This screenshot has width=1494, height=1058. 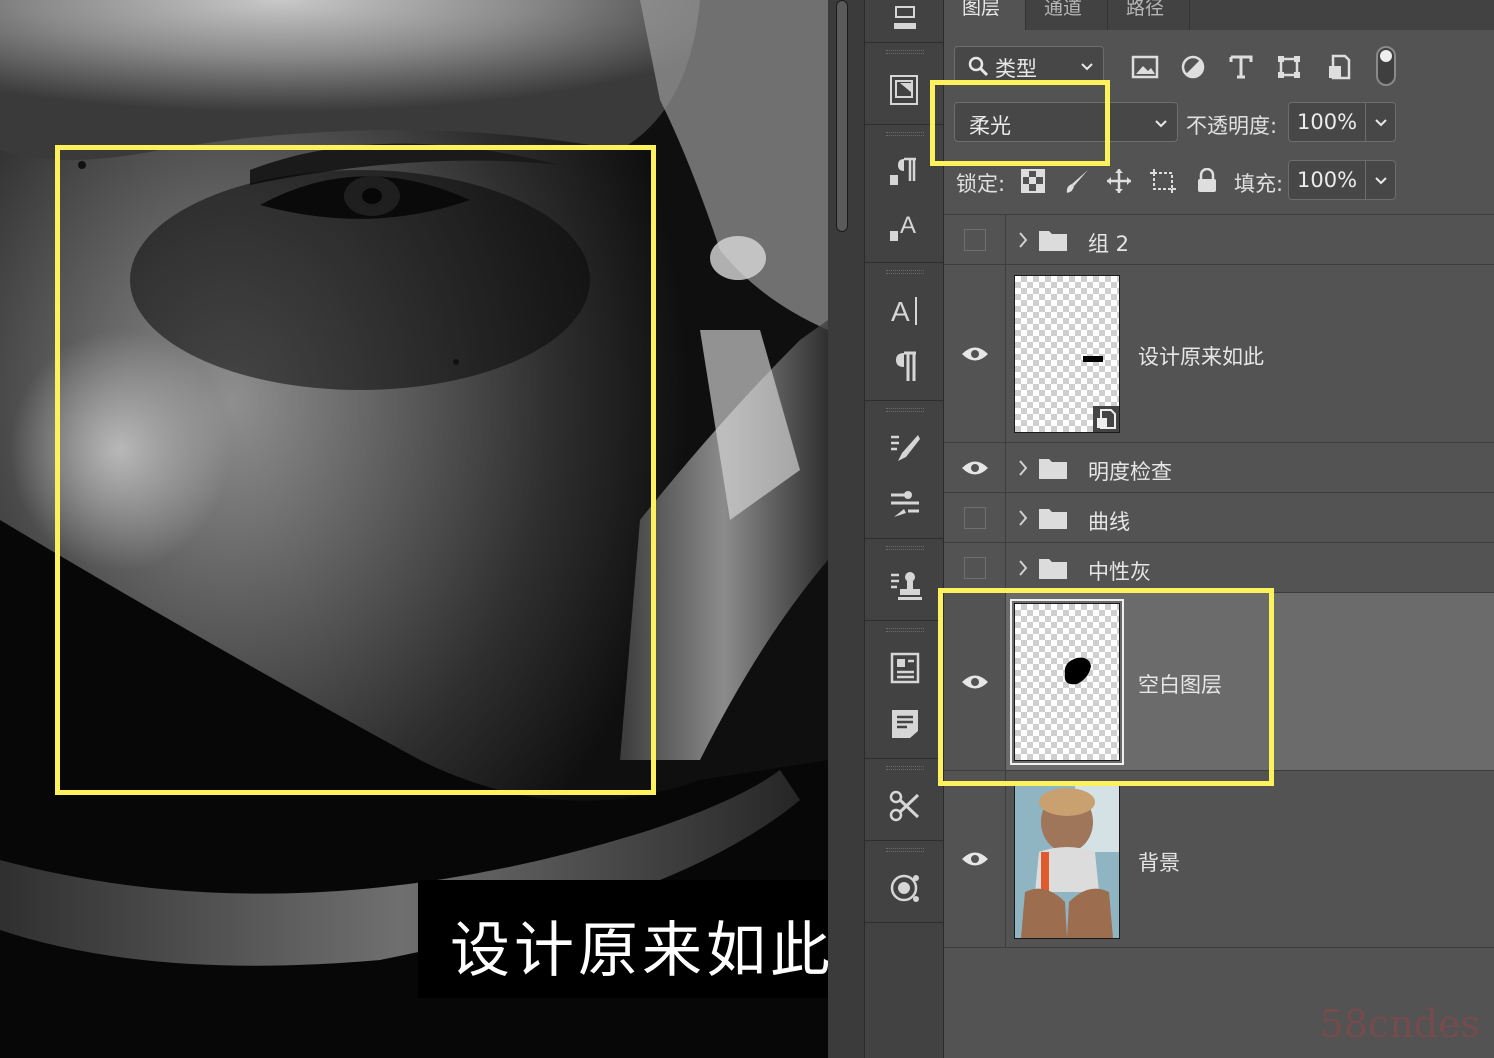 I want to click on fill-label: 填充:, so click(x=1259, y=184).